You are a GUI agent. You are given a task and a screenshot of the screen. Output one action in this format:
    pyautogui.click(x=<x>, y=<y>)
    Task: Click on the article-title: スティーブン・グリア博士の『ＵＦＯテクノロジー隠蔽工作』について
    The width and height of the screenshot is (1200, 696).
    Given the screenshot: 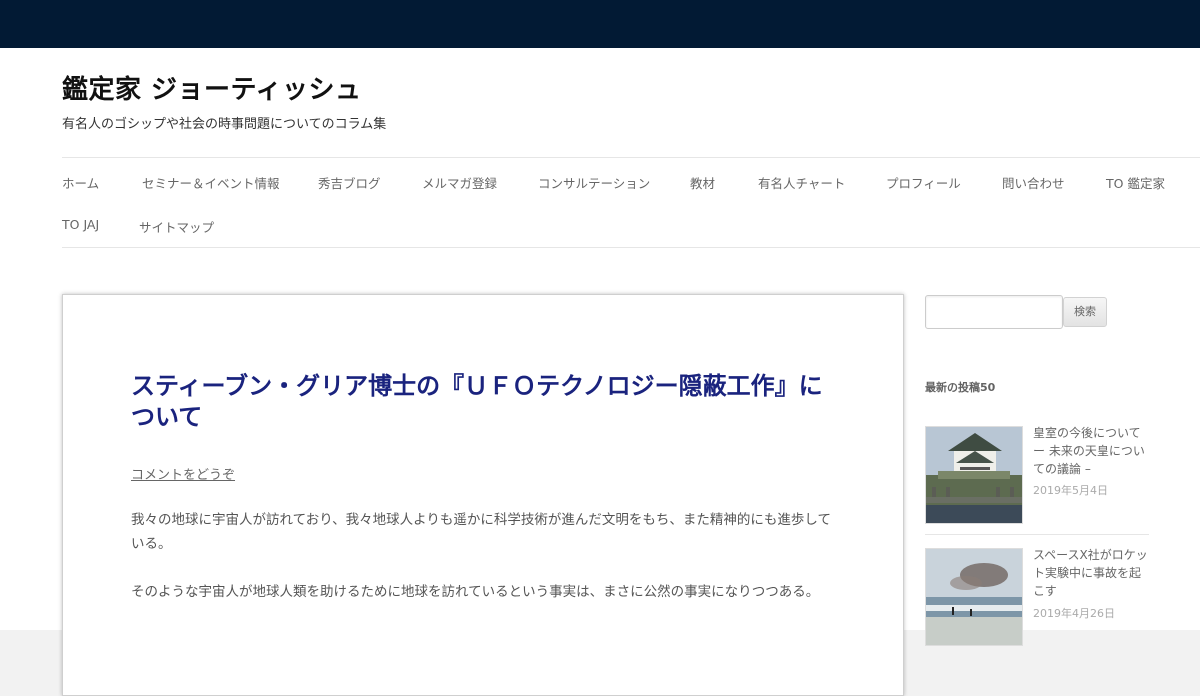 What is the action you would take?
    pyautogui.click(x=481, y=402)
    